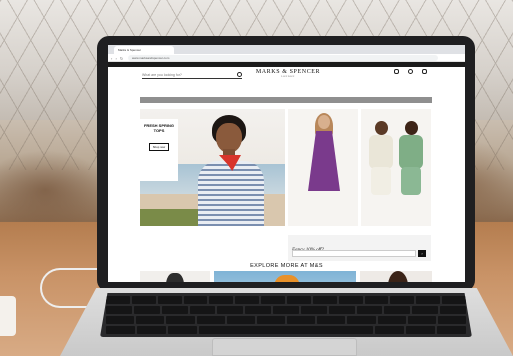 The height and width of the screenshot is (356, 513). I want to click on wishlist-icon, so click(410, 72).